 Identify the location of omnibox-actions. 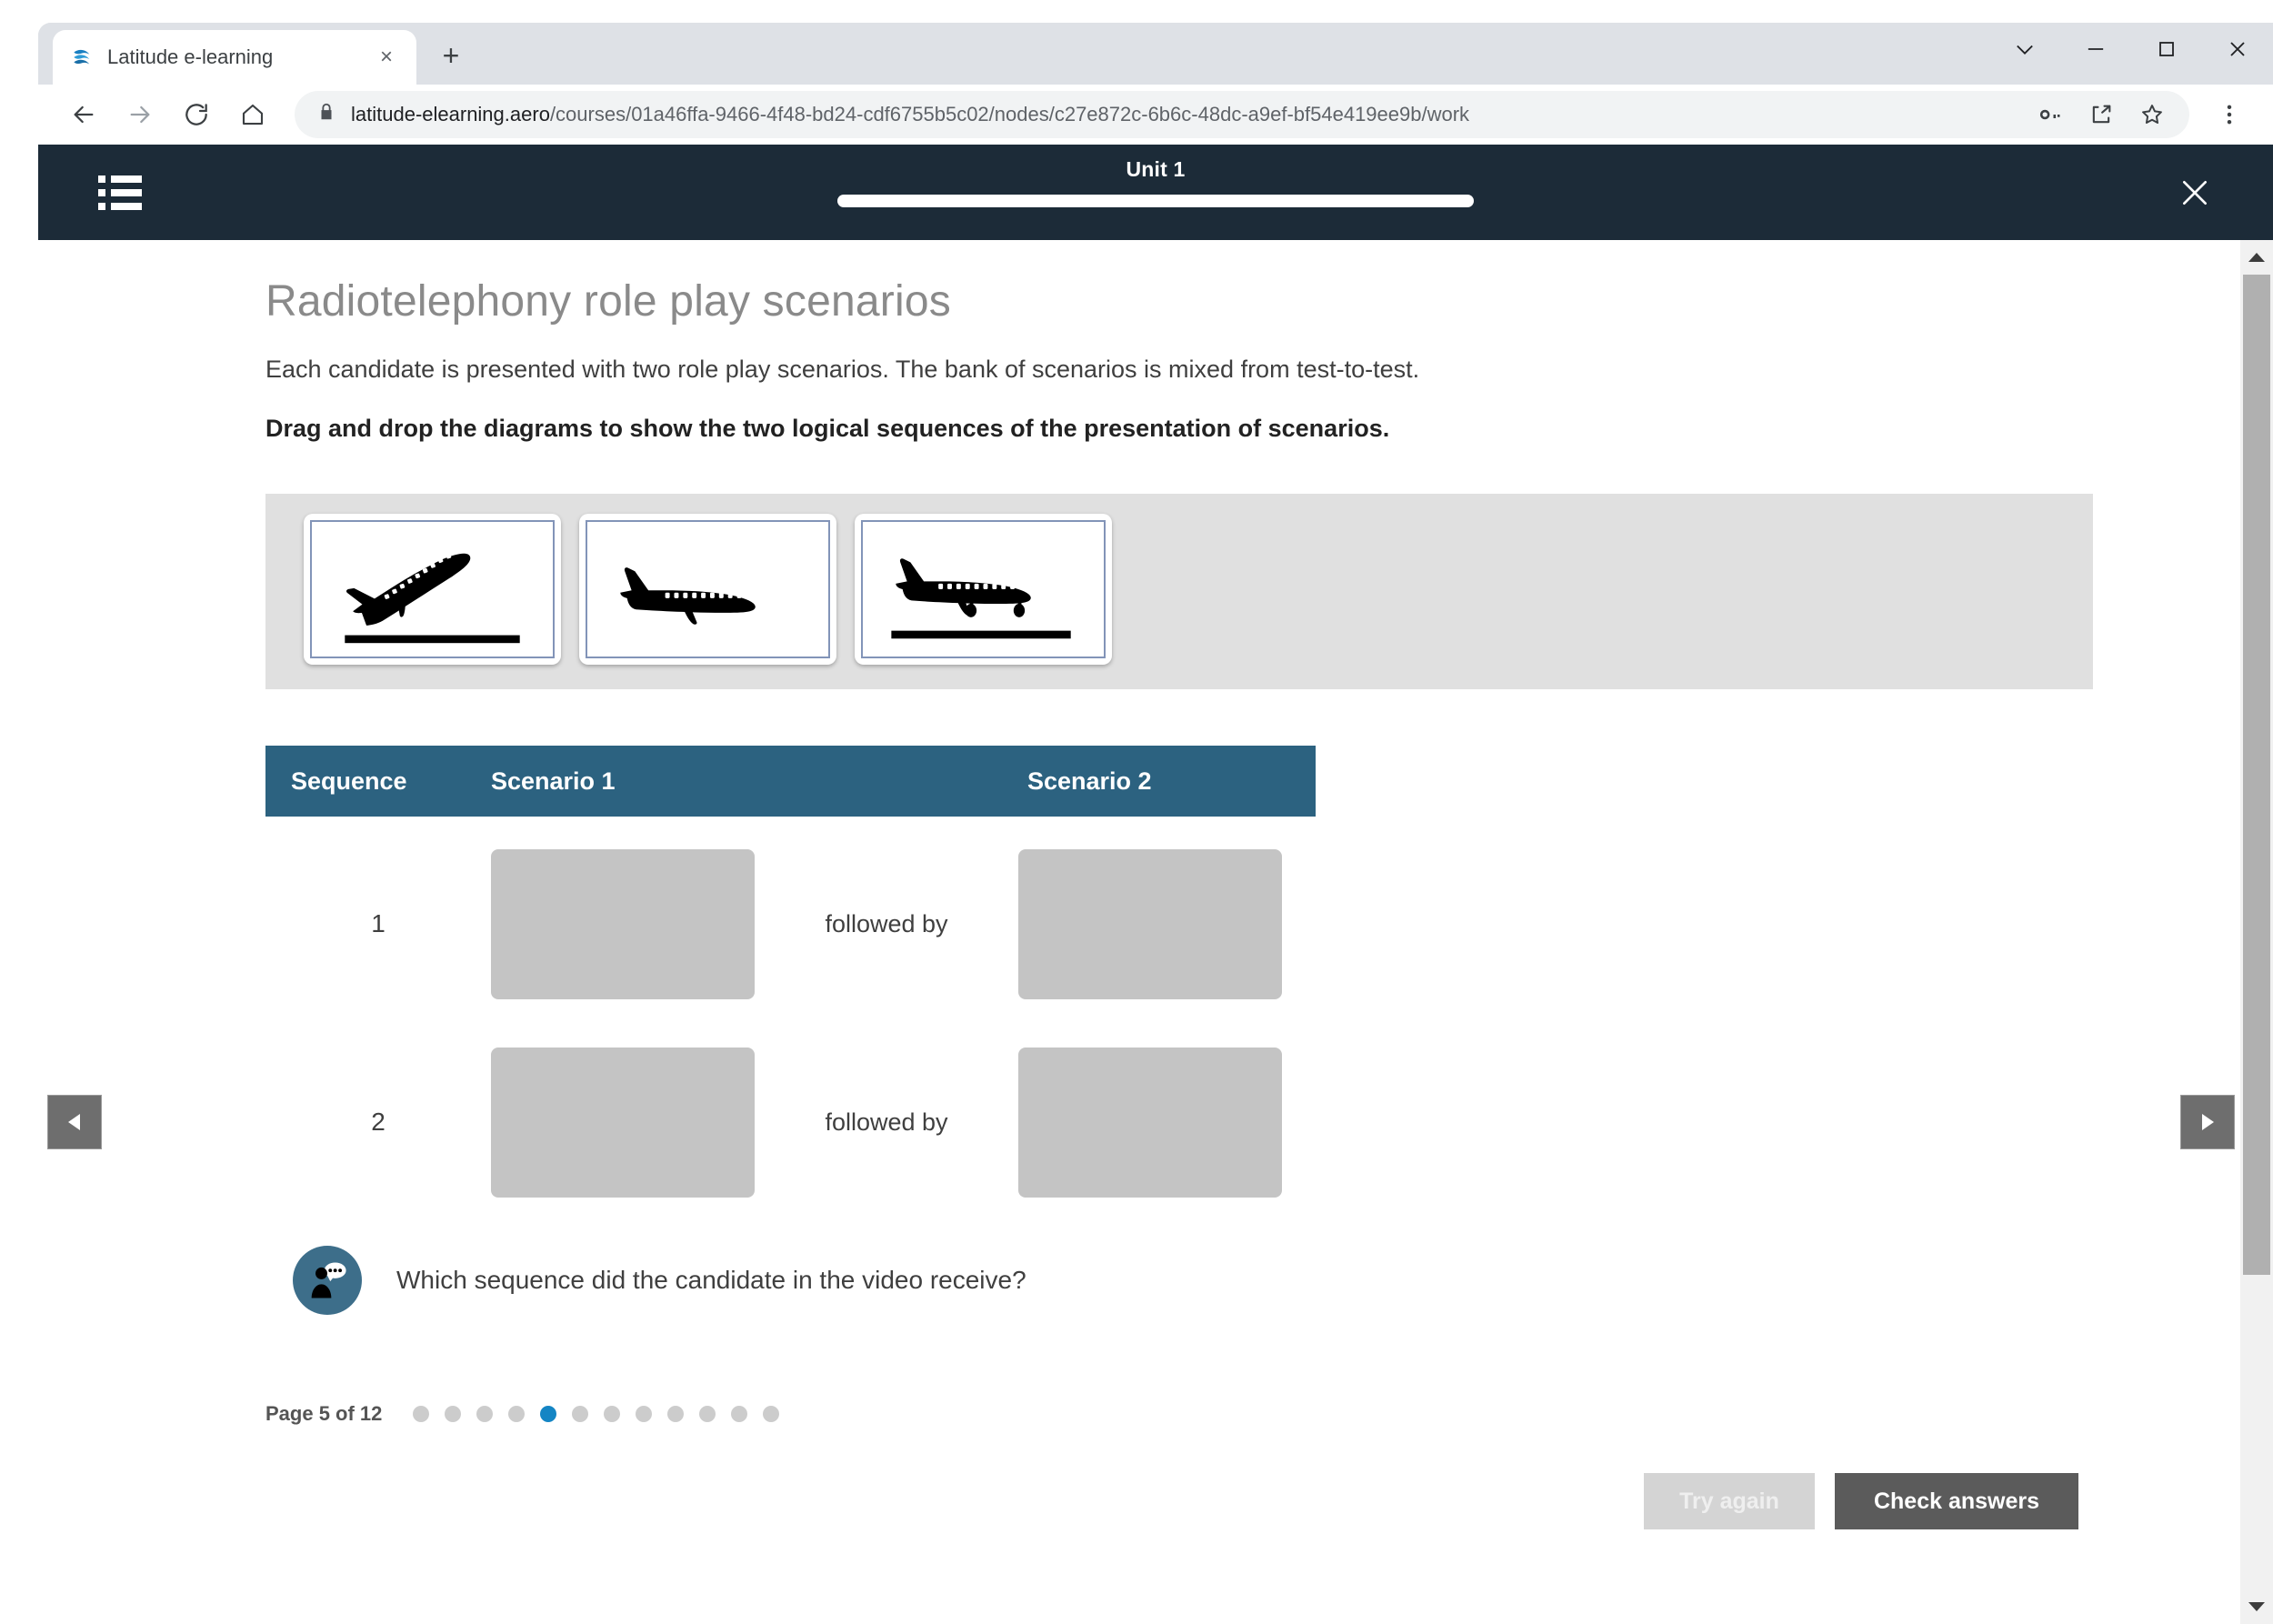
(2101, 114).